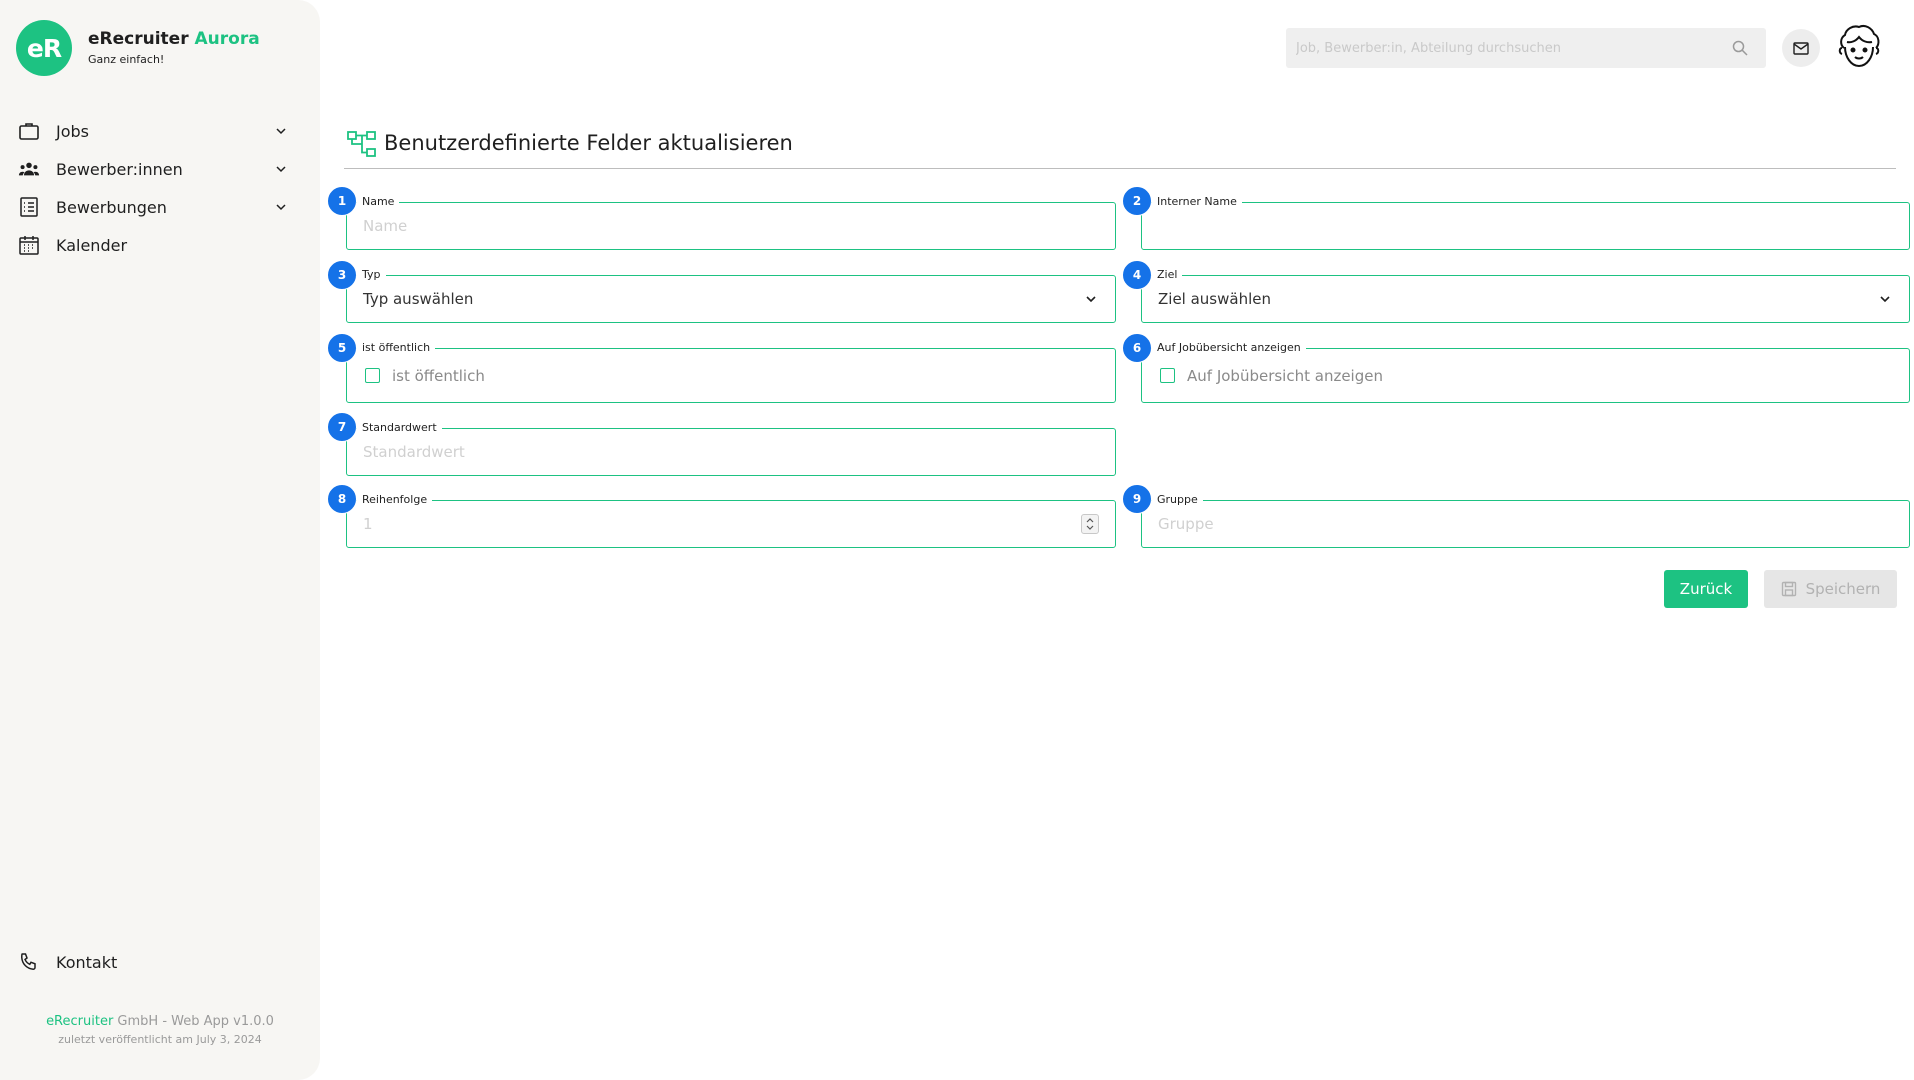 The width and height of the screenshot is (1914, 1080). I want to click on is-public-field: ist öffentlich ist öffentlich, so click(731, 371).